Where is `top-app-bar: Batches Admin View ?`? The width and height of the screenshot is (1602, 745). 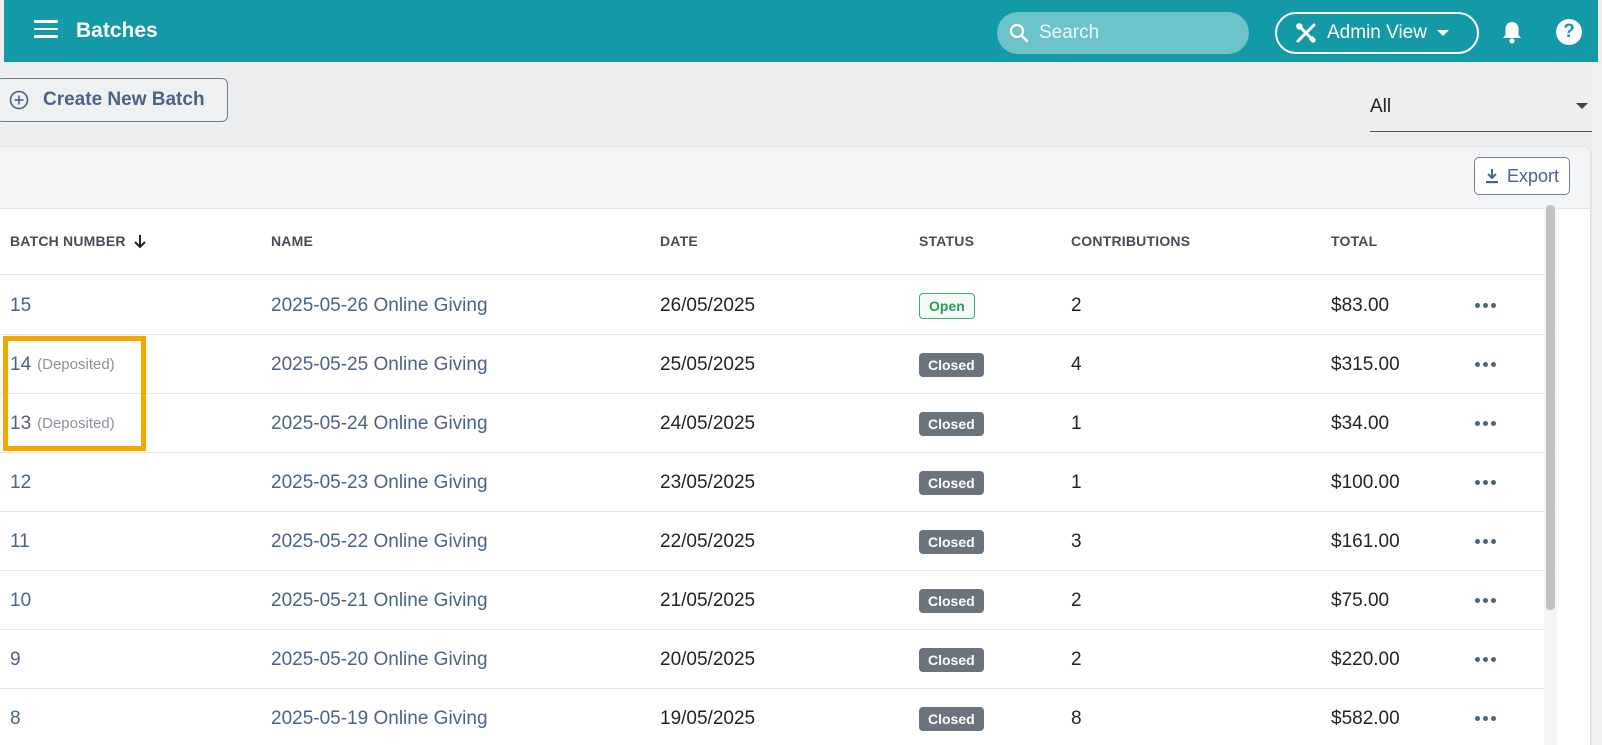 top-app-bar: Batches Admin View ? is located at coordinates (801, 31).